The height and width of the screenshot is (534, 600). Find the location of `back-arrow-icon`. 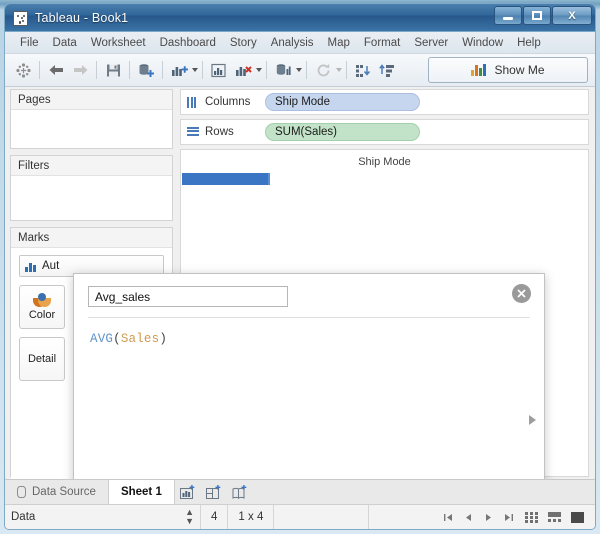

back-arrow-icon is located at coordinates (56, 70).